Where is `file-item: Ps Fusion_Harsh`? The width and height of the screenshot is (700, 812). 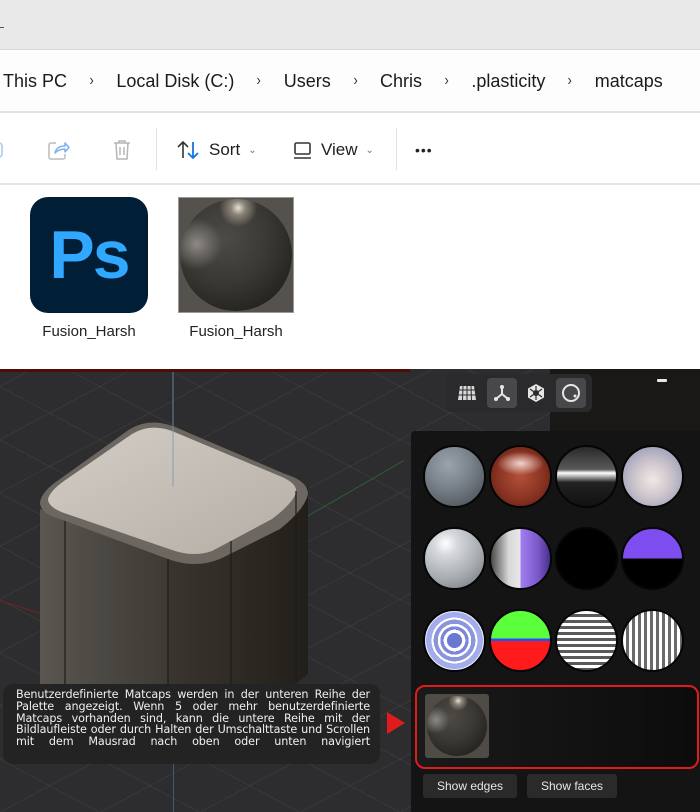 file-item: Ps Fusion_Harsh is located at coordinates (89, 268).